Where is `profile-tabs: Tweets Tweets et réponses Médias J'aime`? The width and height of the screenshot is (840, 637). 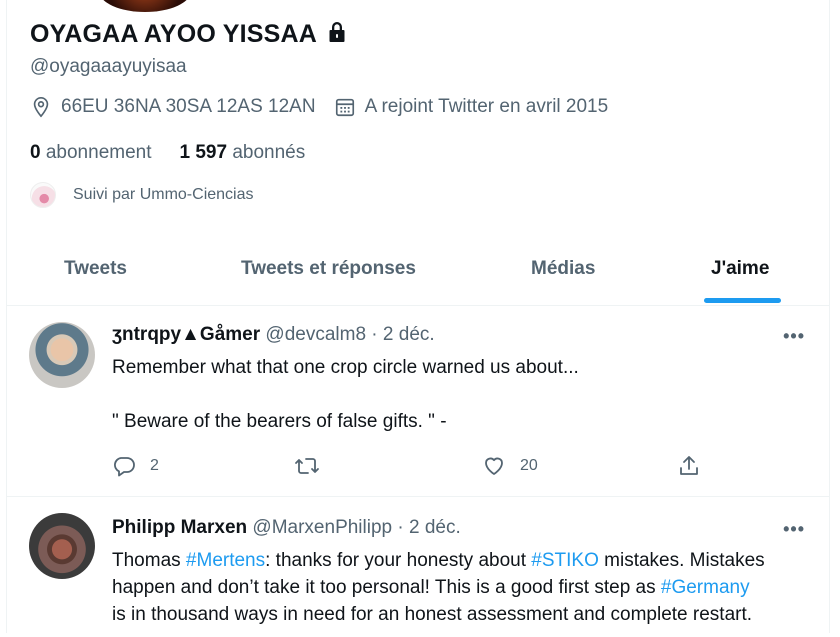
profile-tabs: Tweets Tweets et réponses Médias J'aime is located at coordinates (418, 274).